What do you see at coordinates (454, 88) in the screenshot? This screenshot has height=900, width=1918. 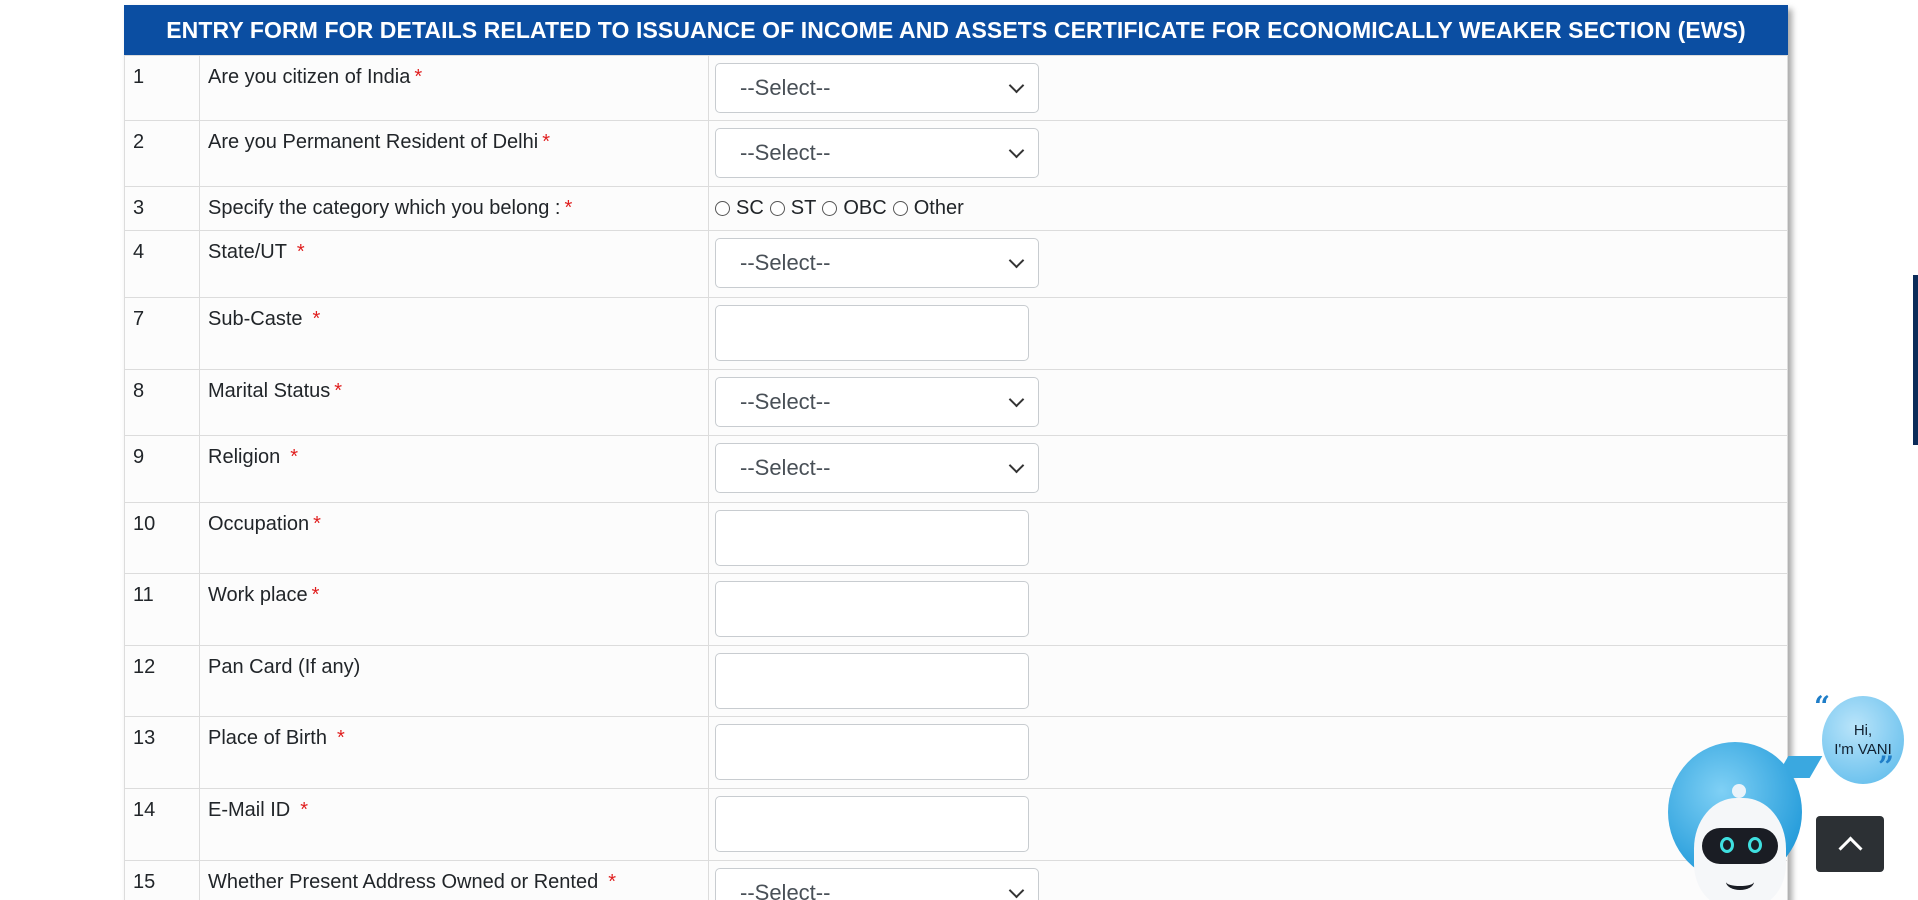 I see `row-label: Are you citizen of India *` at bounding box center [454, 88].